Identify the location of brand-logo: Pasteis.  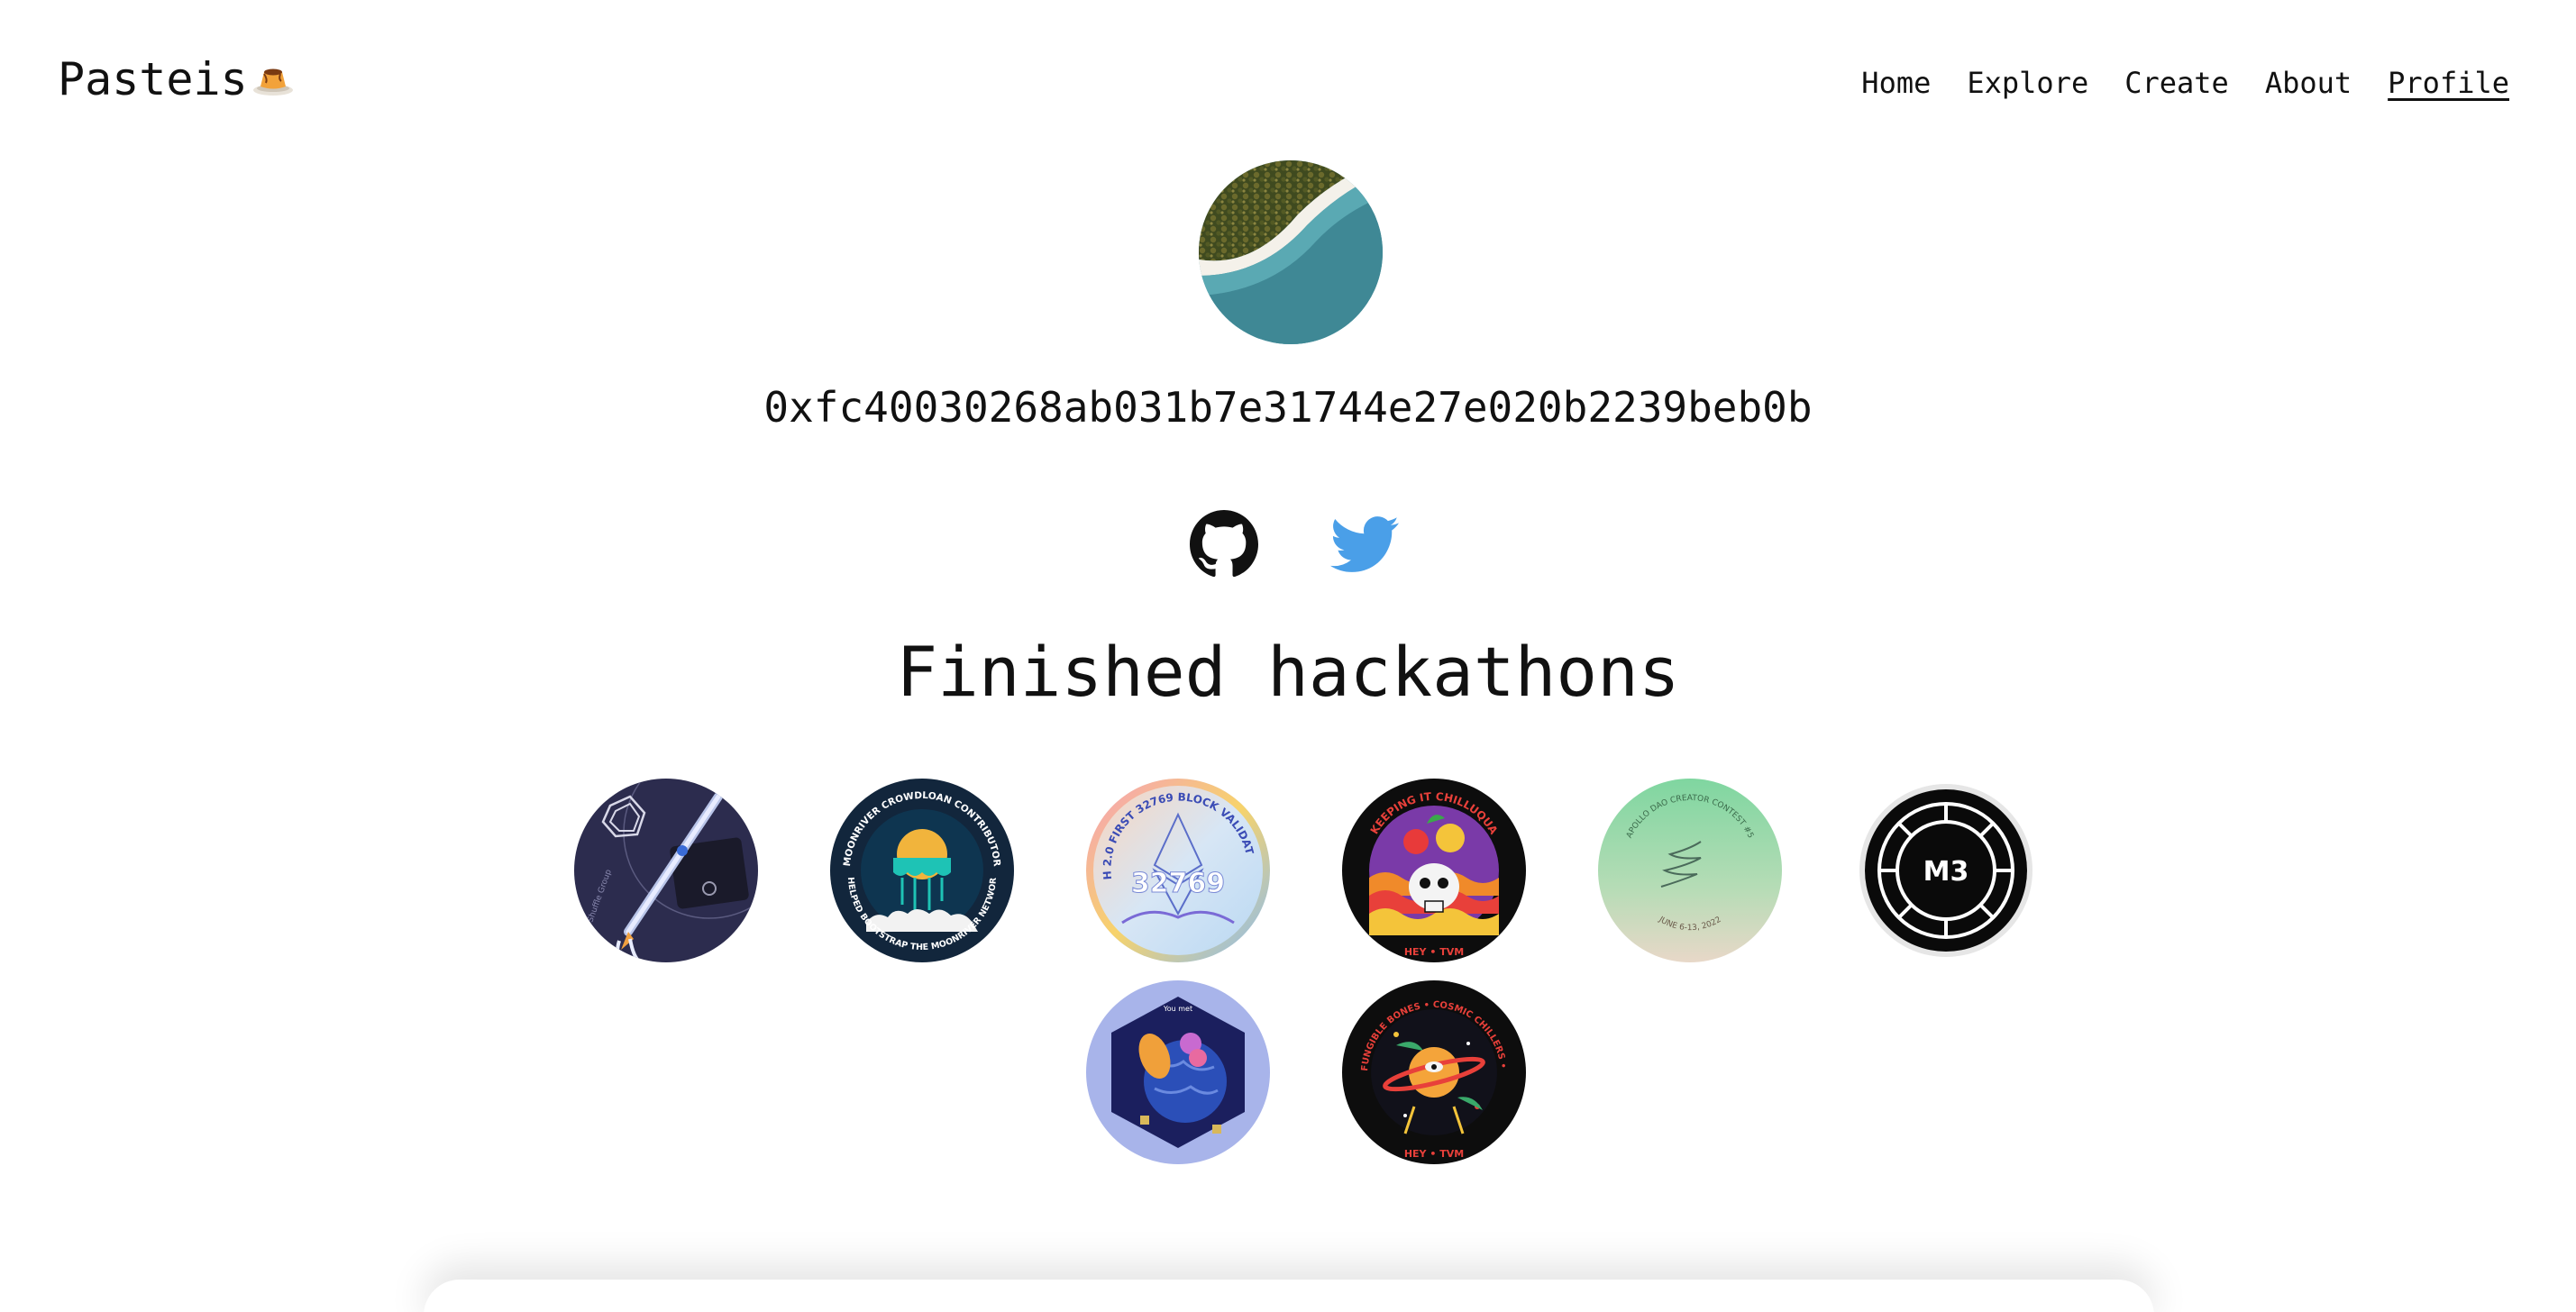
(176, 79).